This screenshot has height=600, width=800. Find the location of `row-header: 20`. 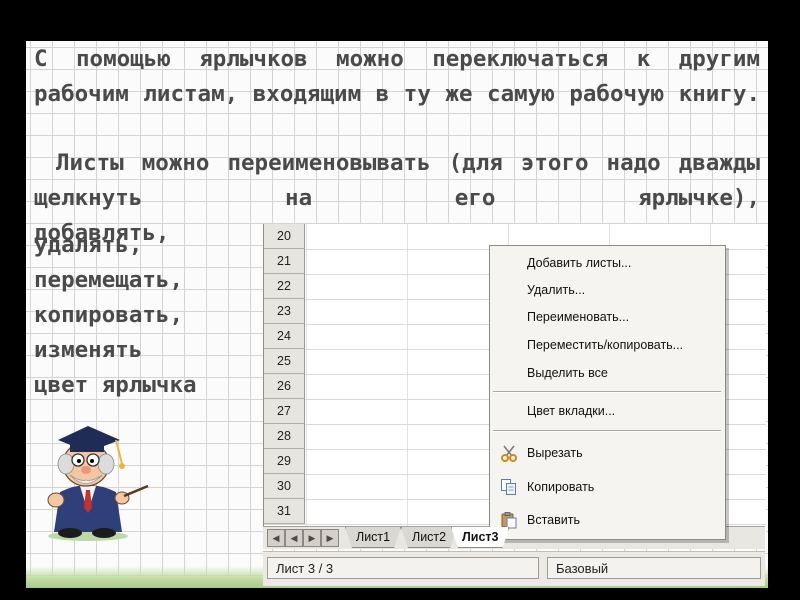

row-header: 20 is located at coordinates (284, 236).